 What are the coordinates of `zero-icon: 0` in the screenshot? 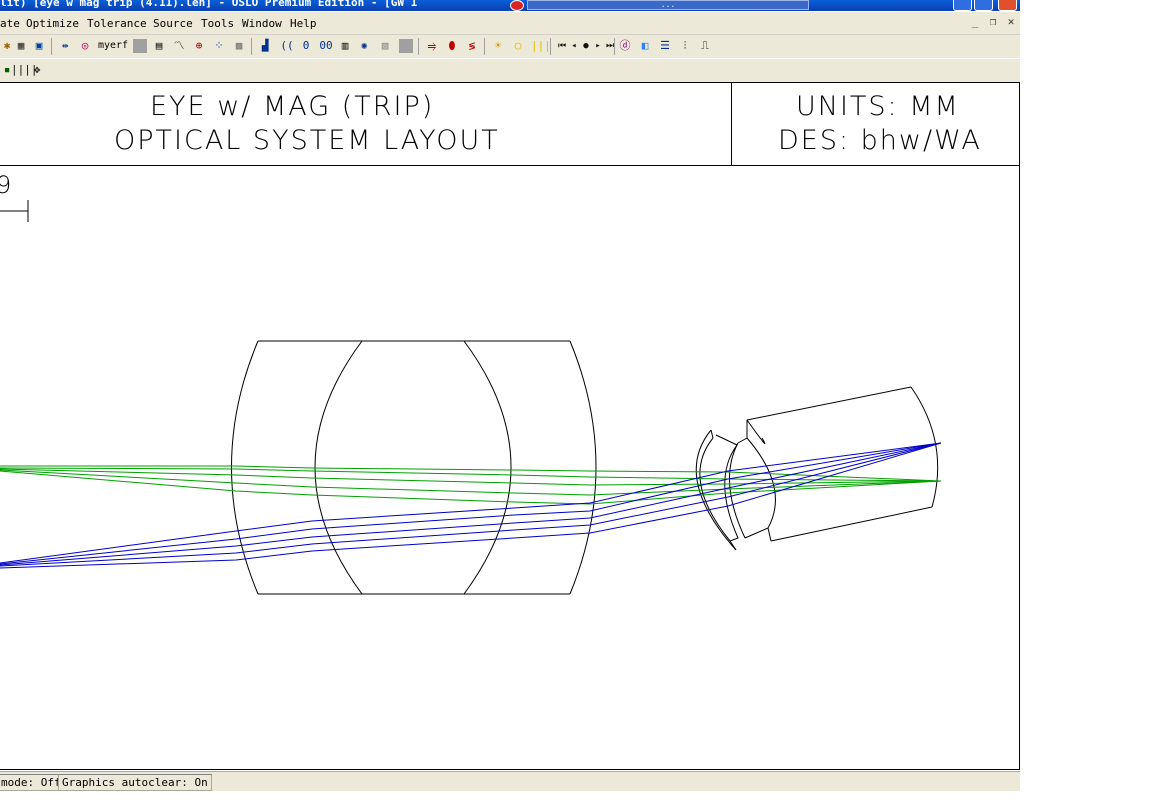 It's located at (306, 46).